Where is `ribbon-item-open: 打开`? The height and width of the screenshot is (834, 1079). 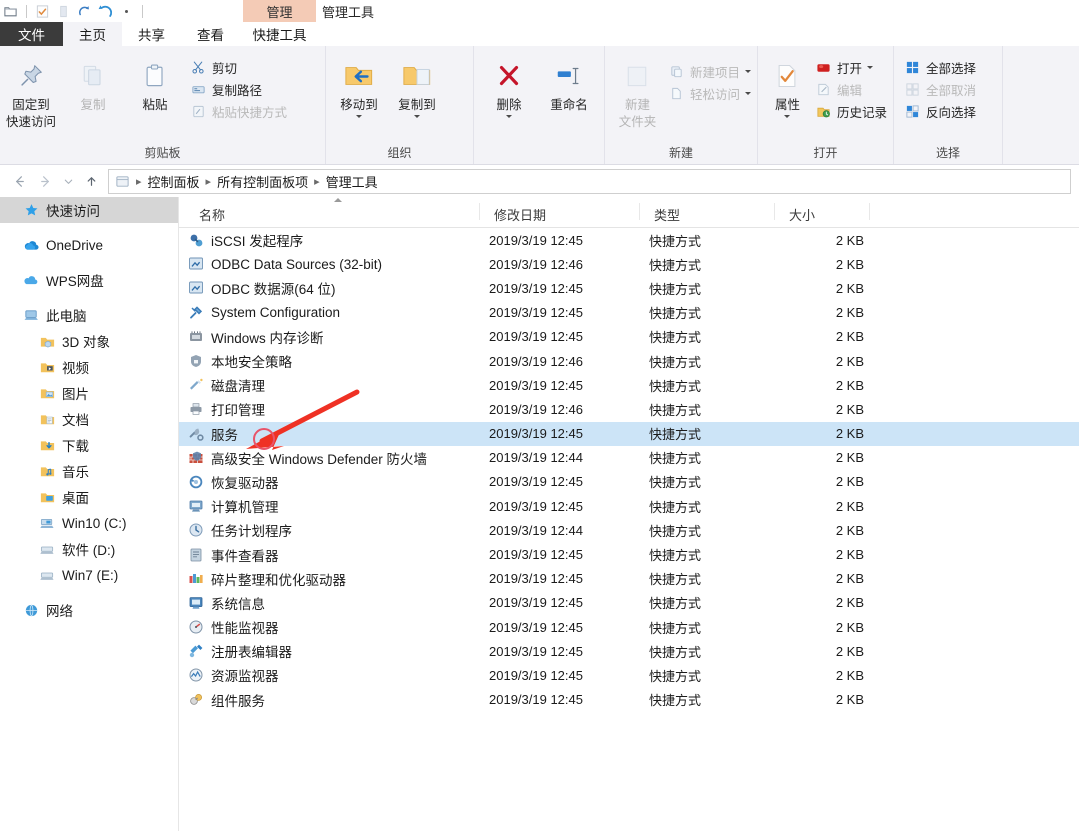 ribbon-item-open: 打开 is located at coordinates (852, 67).